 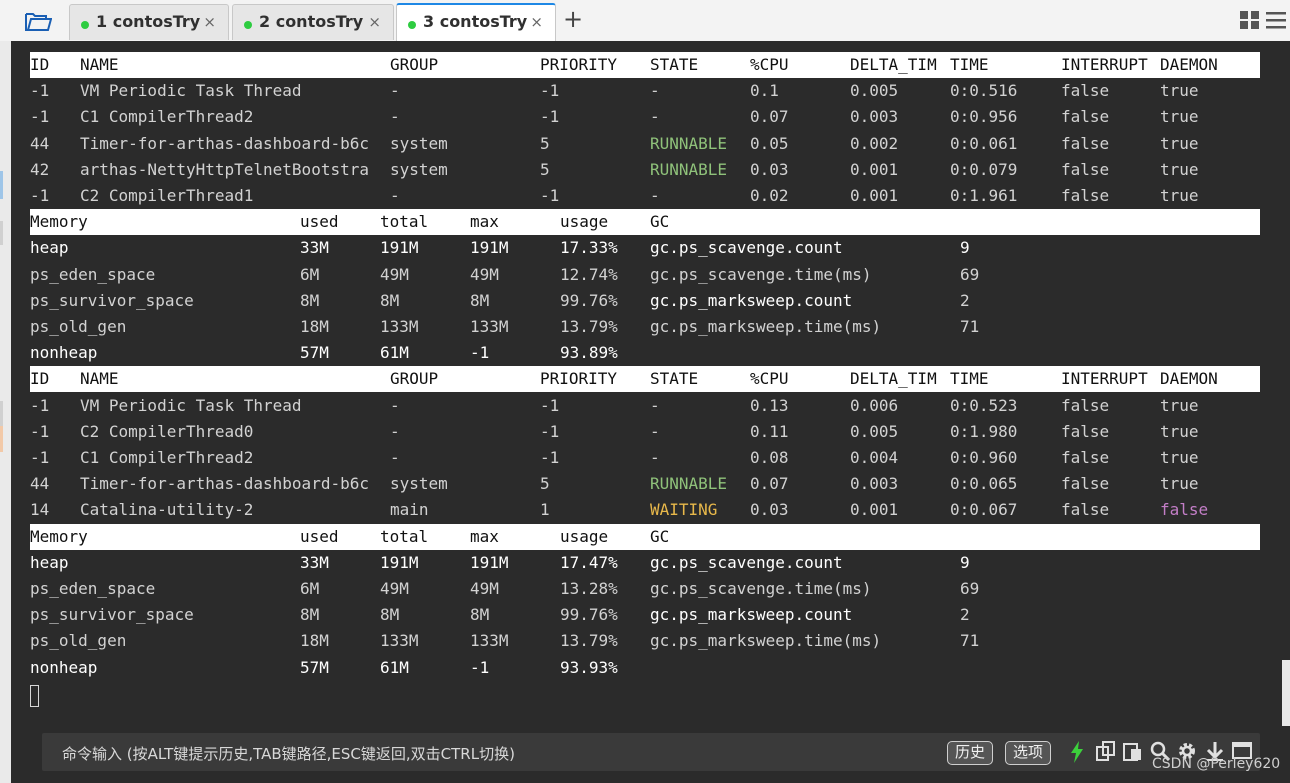 What do you see at coordinates (38, 21) in the screenshot?
I see `folder-icon` at bounding box center [38, 21].